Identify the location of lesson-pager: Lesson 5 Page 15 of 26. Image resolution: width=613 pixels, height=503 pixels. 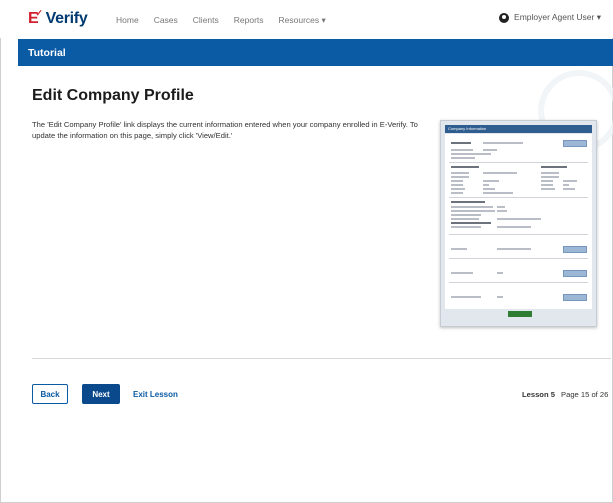
(565, 394).